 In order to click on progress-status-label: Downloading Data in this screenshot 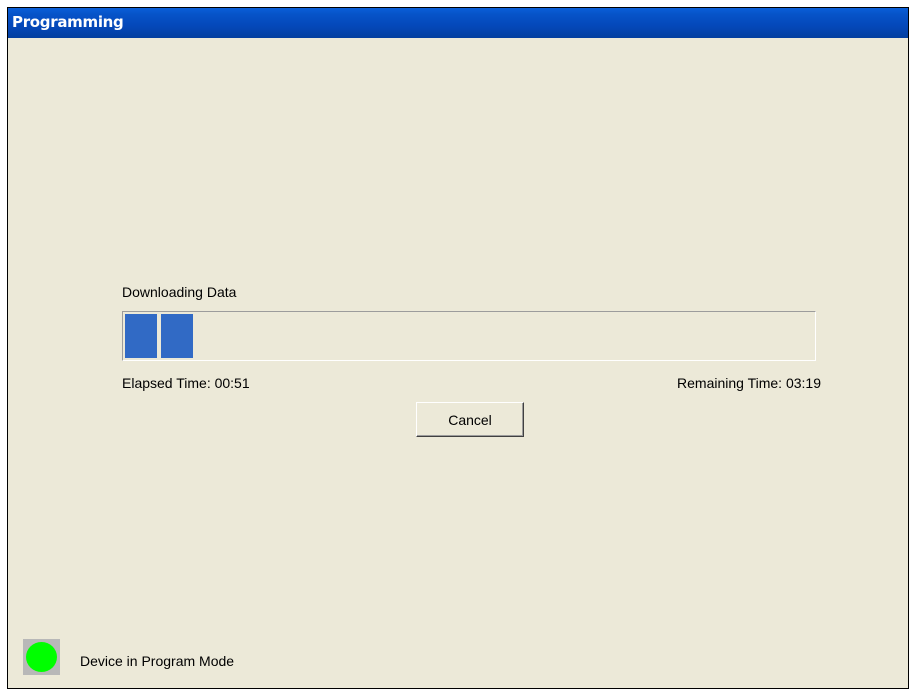, I will do `click(179, 292)`.